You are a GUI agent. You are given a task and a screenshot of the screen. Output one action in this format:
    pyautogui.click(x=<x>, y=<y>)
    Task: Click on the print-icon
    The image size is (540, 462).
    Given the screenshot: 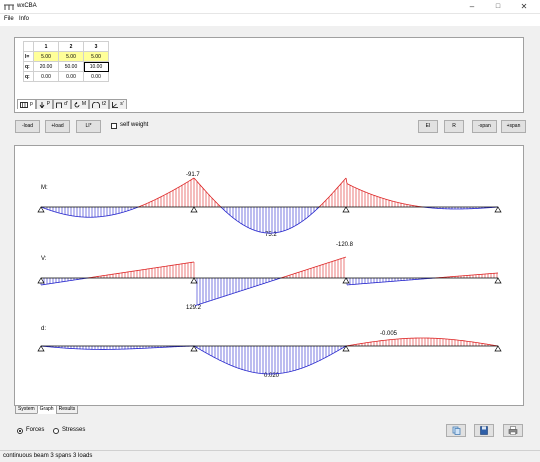 What is the action you would take?
    pyautogui.click(x=513, y=430)
    